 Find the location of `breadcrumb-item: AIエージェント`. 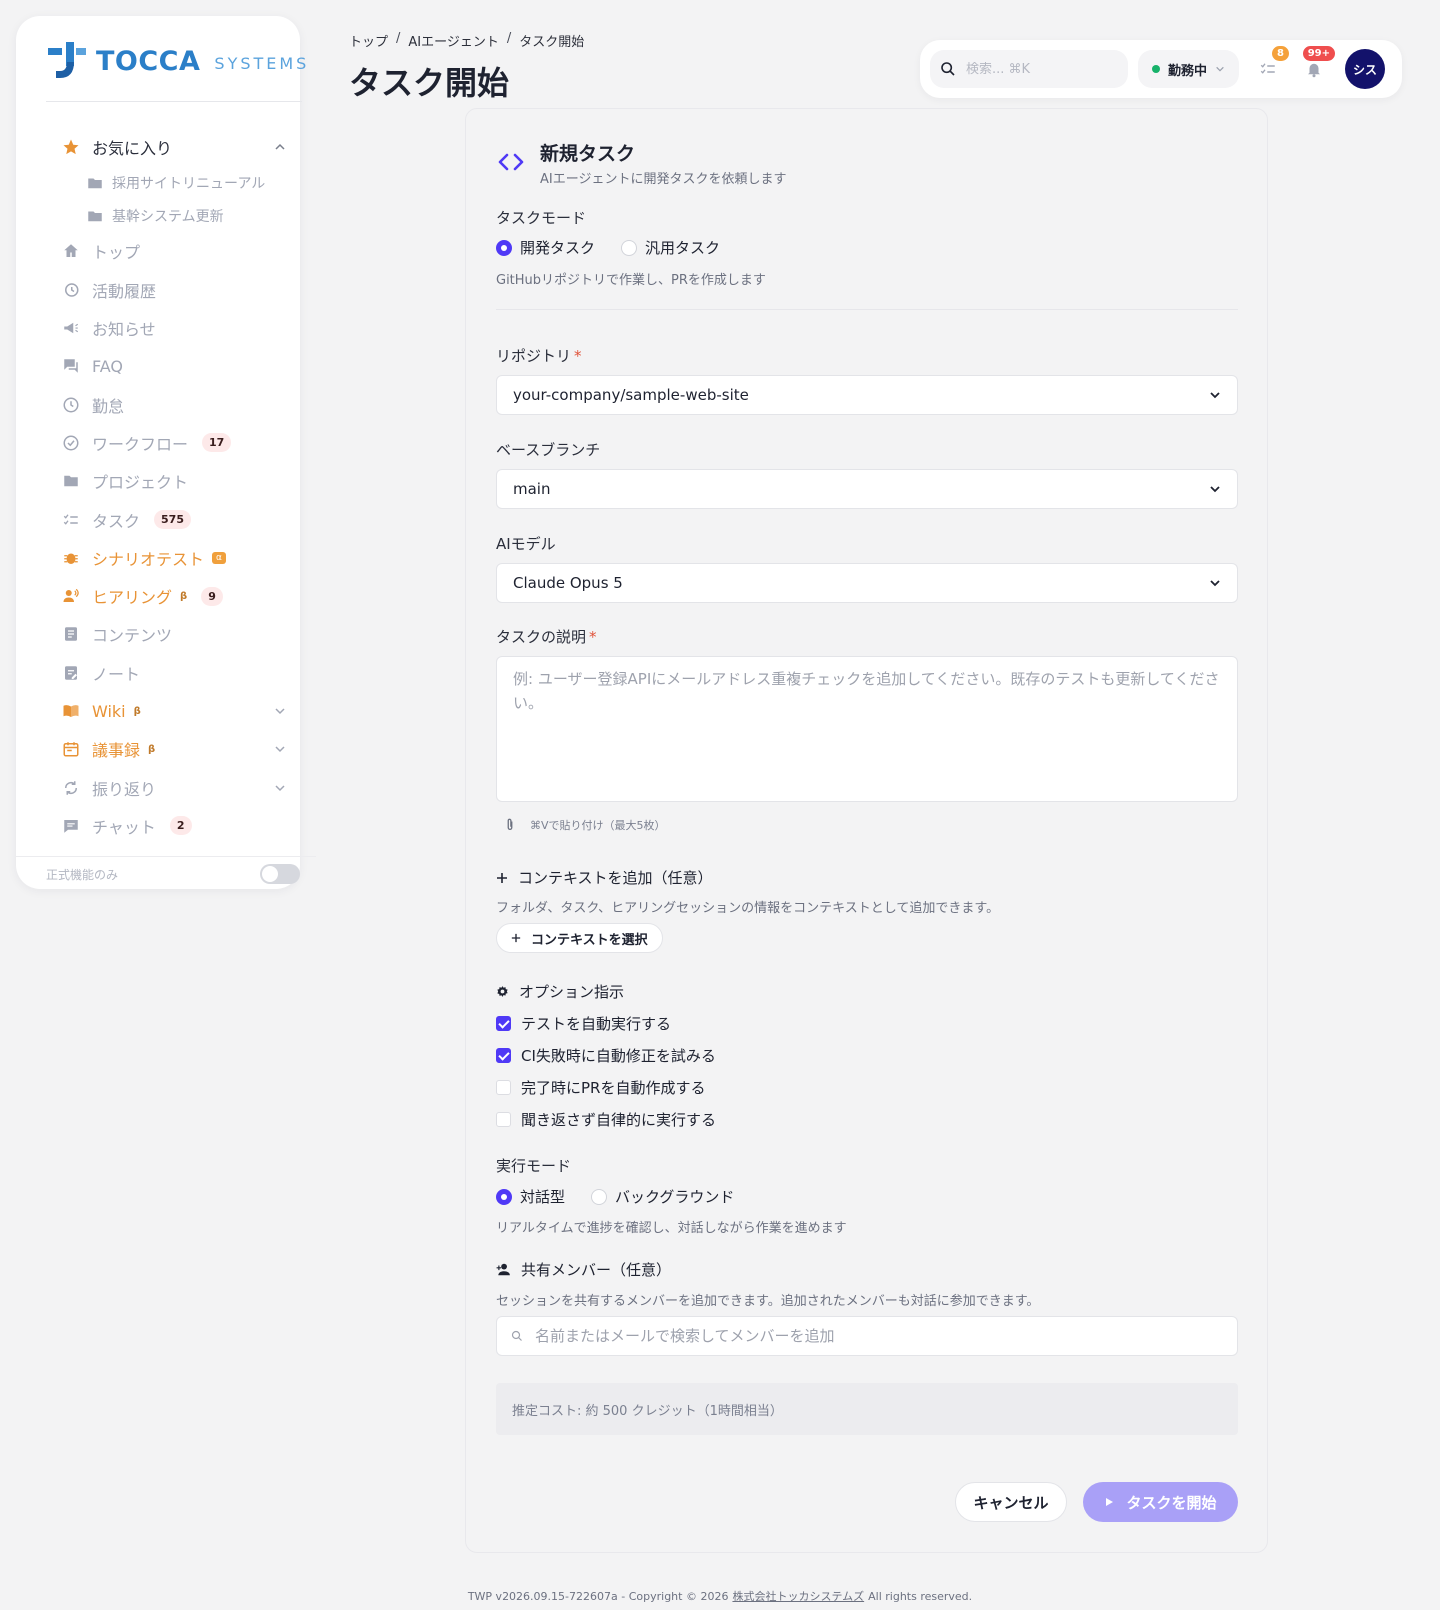

breadcrumb-item: AIエージェント is located at coordinates (453, 40).